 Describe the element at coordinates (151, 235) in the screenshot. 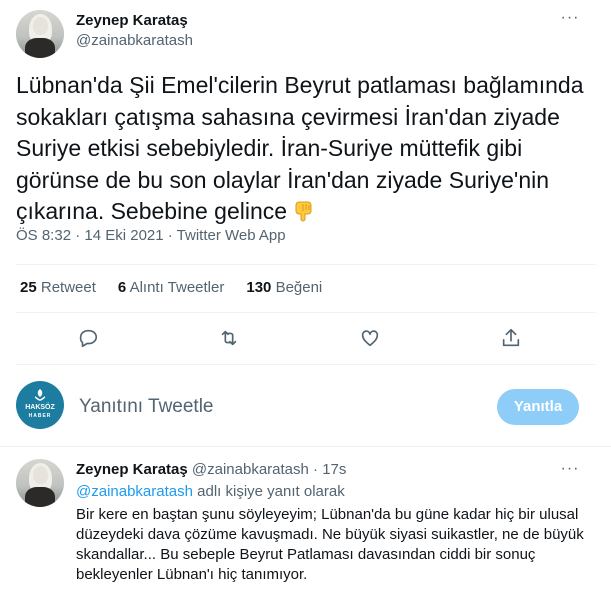

I see `tweet-timestamp: ÖS 8:32 · 14 Eki 2021 · Twitter Web App` at that location.